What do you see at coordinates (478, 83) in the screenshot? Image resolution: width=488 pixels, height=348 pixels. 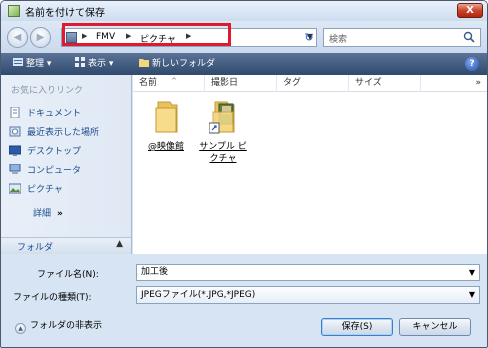 I see `more-columns-icon: »` at bounding box center [478, 83].